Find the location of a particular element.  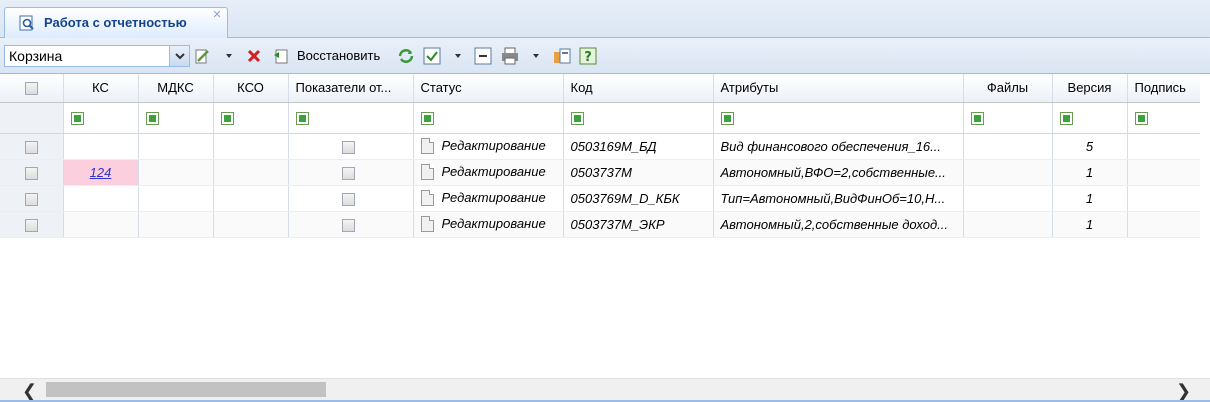

check-icon is located at coordinates (432, 56).